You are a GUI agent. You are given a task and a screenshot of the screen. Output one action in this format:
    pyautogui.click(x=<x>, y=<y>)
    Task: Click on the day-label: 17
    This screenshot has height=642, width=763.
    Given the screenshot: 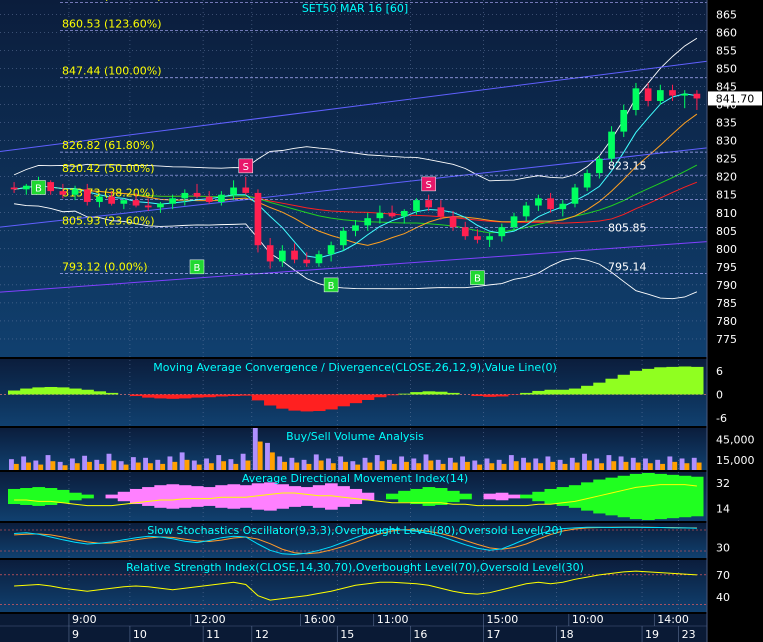 What is the action you would take?
    pyautogui.click(x=494, y=634)
    